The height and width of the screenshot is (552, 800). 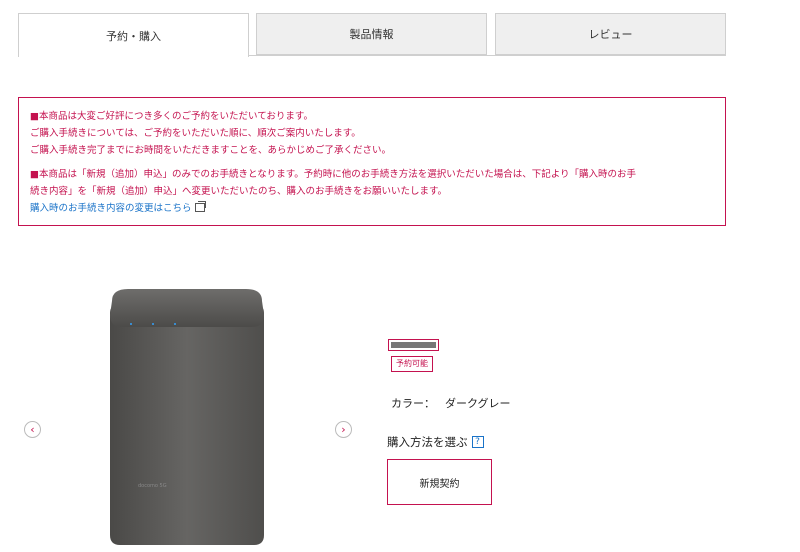 I want to click on chevron-right-icon: ›, so click(x=343, y=429).